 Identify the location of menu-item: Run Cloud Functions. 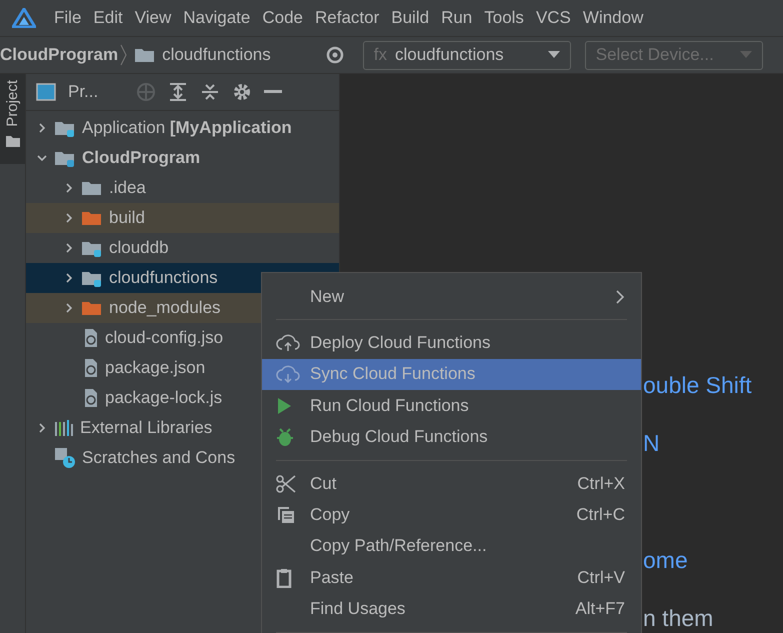
(451, 406).